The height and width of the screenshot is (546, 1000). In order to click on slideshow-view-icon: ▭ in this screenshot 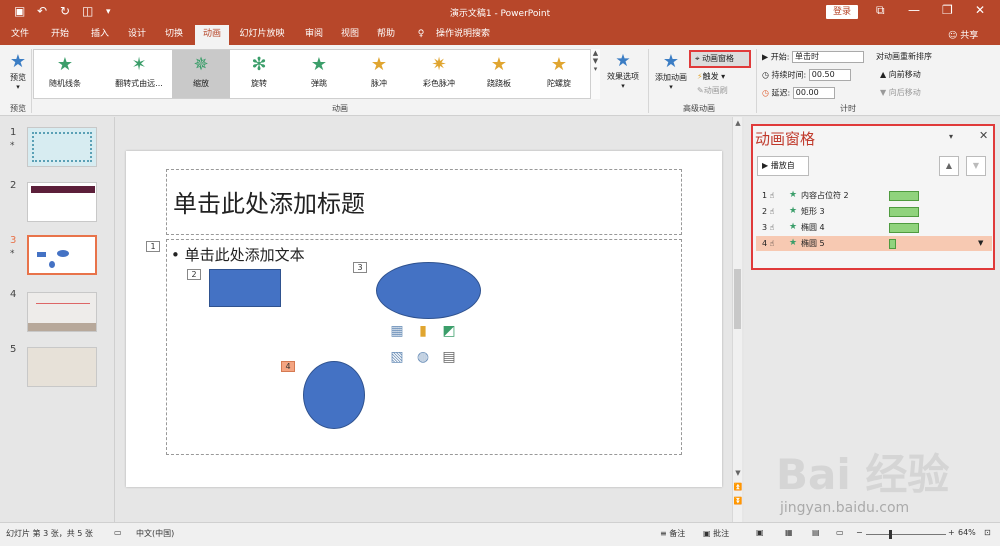, I will do `click(840, 532)`.